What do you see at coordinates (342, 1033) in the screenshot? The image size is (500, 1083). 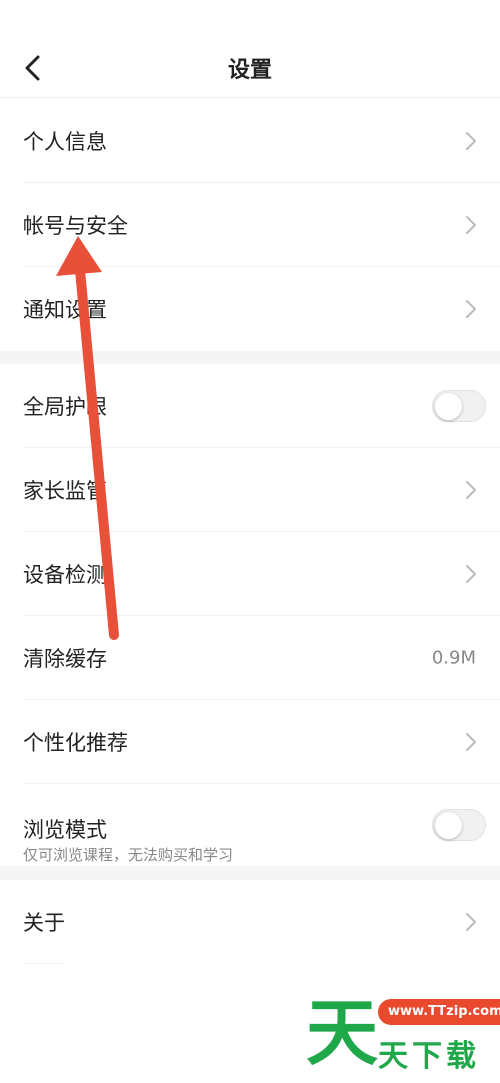 I see `watermark-big-char: 天` at bounding box center [342, 1033].